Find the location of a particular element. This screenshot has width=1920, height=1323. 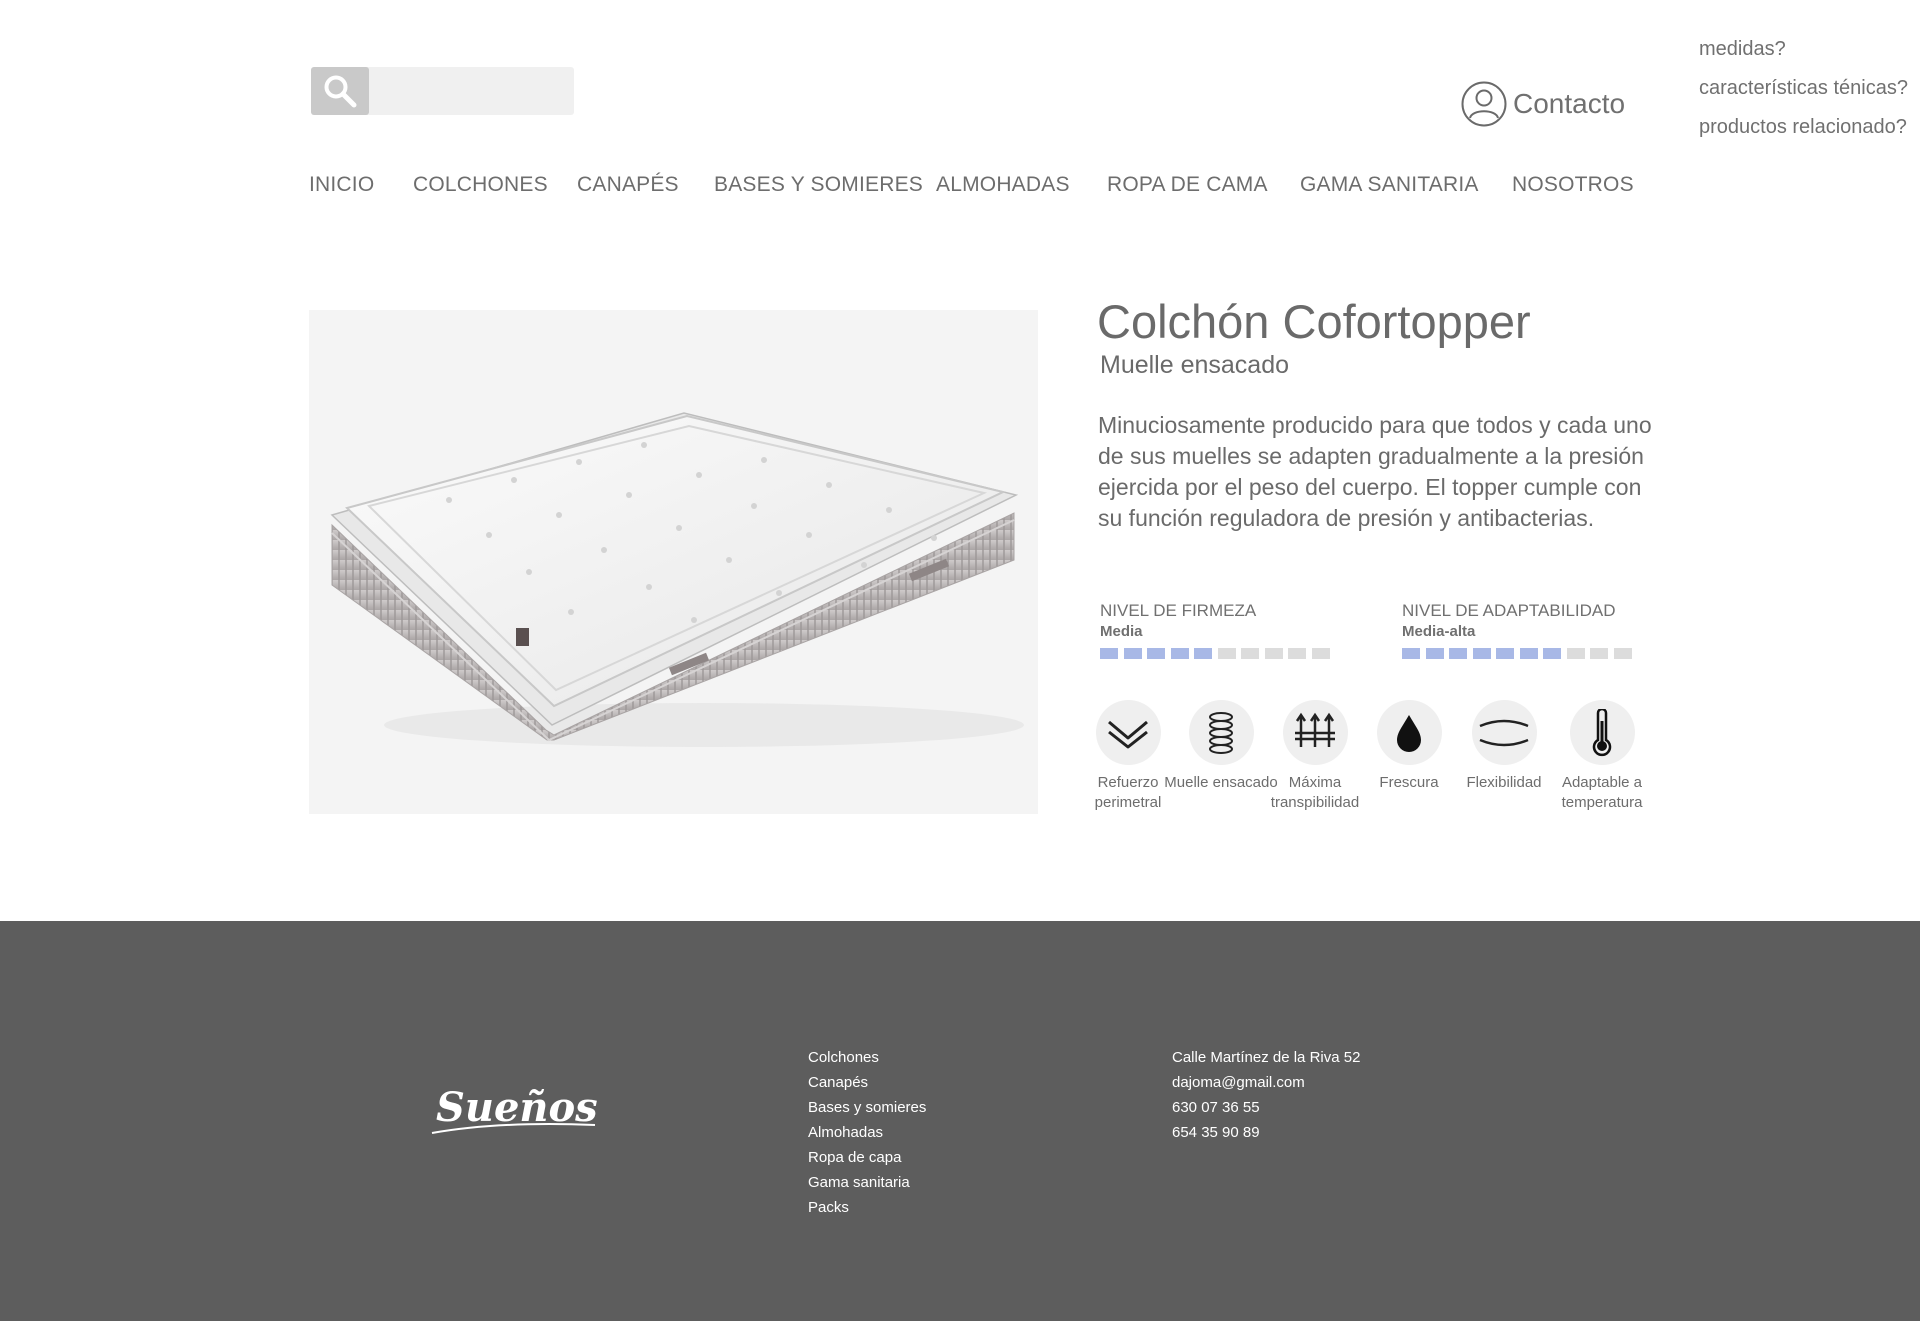

nav-item-ropa-de-cama: ROPA DE CAMA is located at coordinates (1187, 185).